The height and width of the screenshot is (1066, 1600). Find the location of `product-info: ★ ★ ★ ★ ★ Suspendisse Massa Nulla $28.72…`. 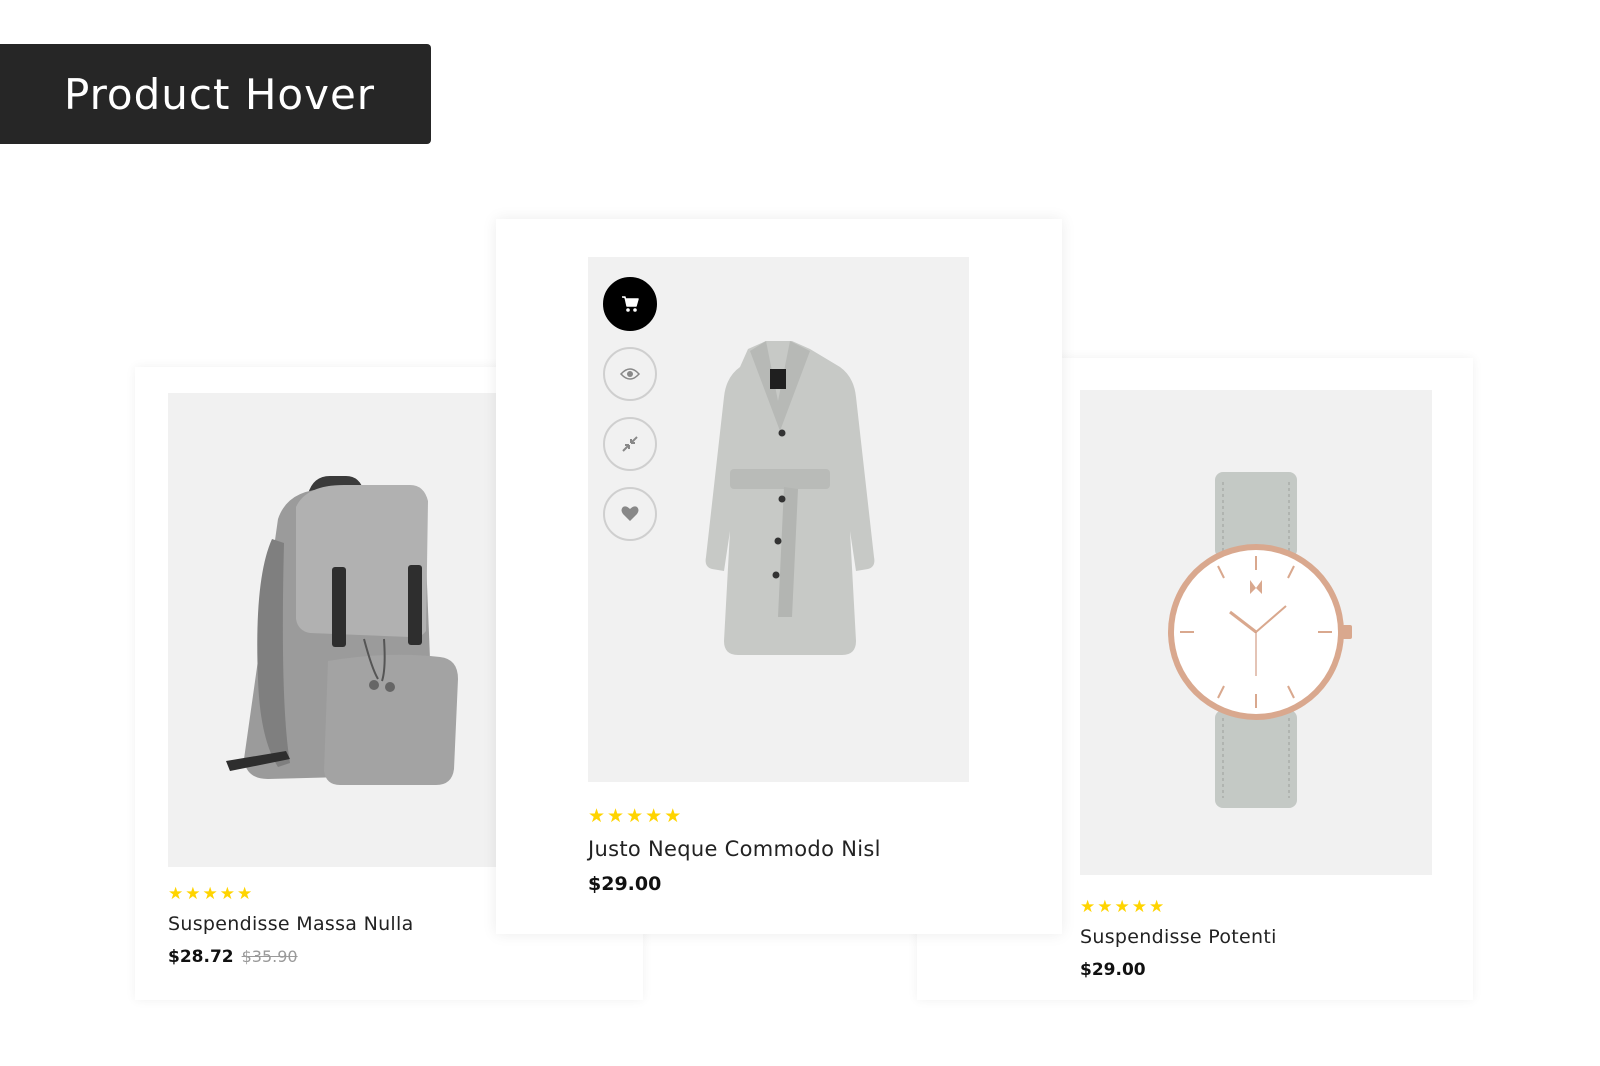

product-info: ★ ★ ★ ★ ★ Suspendisse Massa Nulla $28.72… is located at coordinates (291, 926).